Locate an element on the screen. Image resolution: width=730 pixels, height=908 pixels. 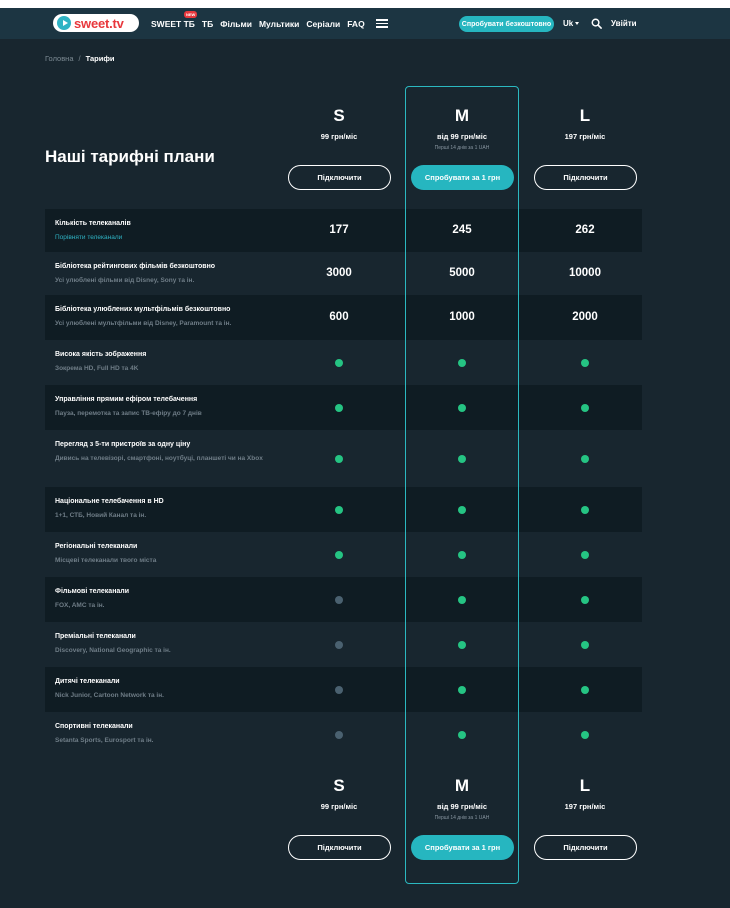
feature-subtitle: Місцеві телеканали твого міста is located at coordinates (106, 560).